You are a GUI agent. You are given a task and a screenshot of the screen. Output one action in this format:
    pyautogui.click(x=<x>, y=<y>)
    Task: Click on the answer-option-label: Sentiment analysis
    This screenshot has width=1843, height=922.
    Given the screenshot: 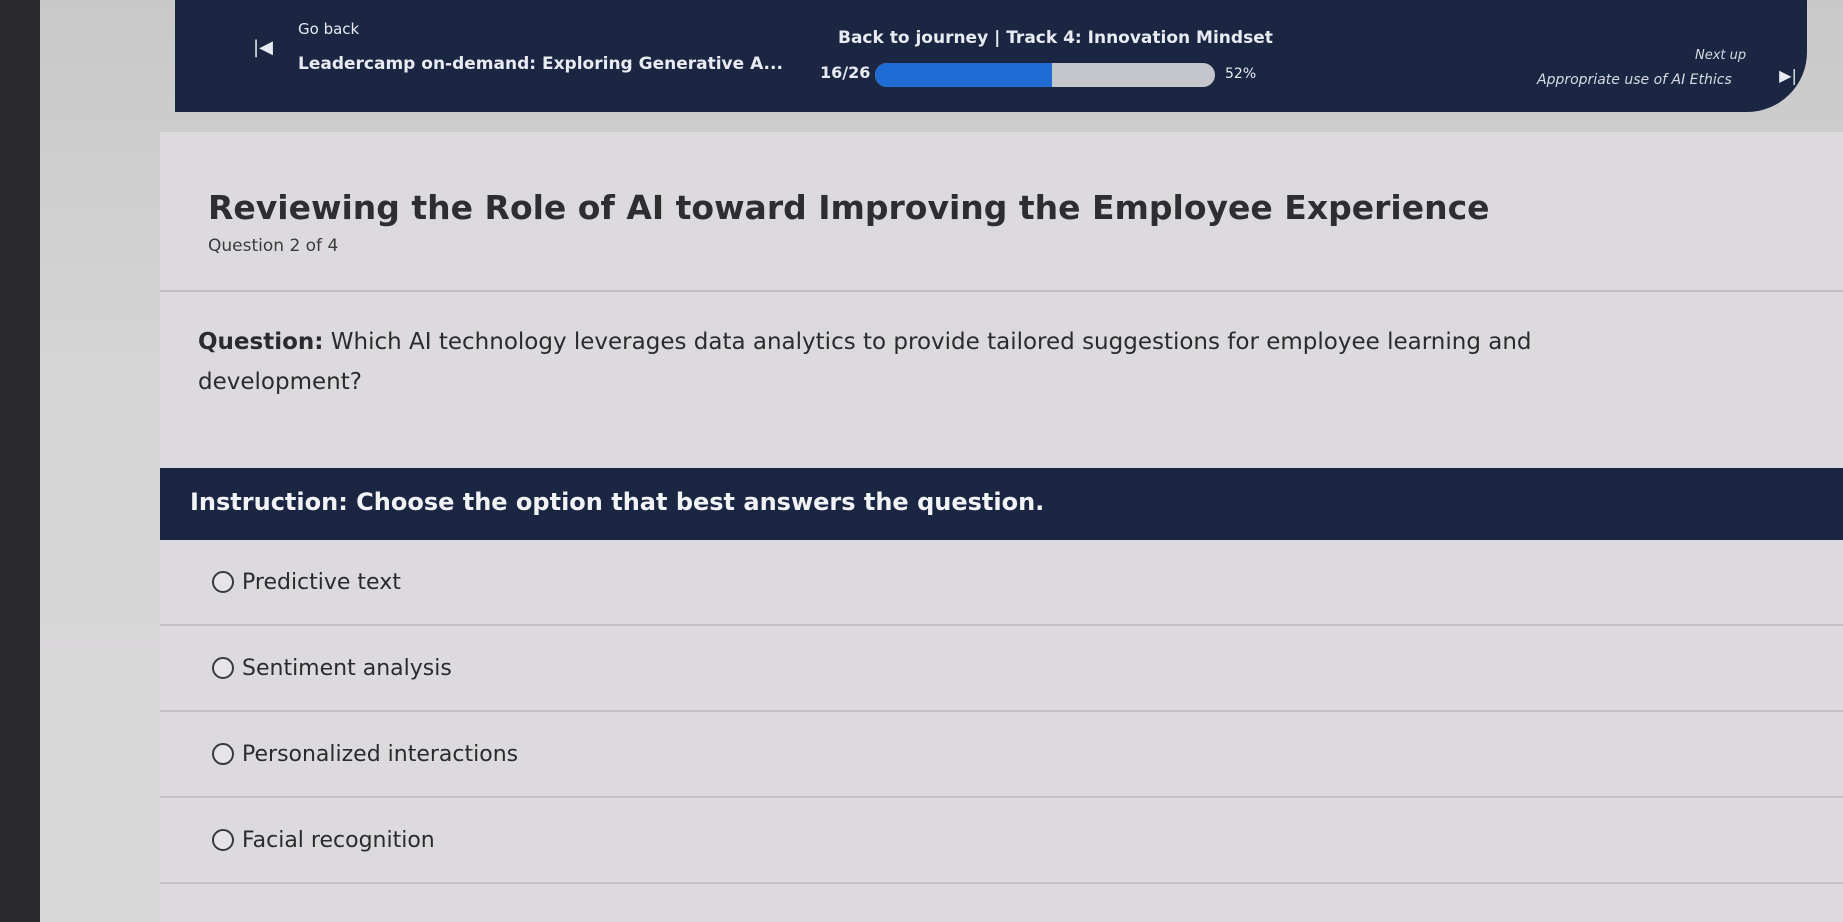 What is the action you would take?
    pyautogui.click(x=347, y=668)
    